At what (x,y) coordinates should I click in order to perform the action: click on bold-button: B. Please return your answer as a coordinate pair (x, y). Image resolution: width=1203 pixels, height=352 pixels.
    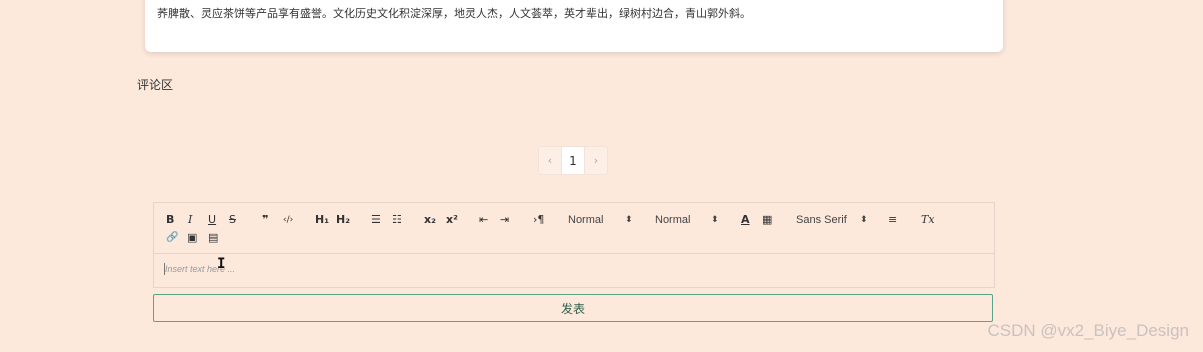
    Looking at the image, I should click on (170, 220).